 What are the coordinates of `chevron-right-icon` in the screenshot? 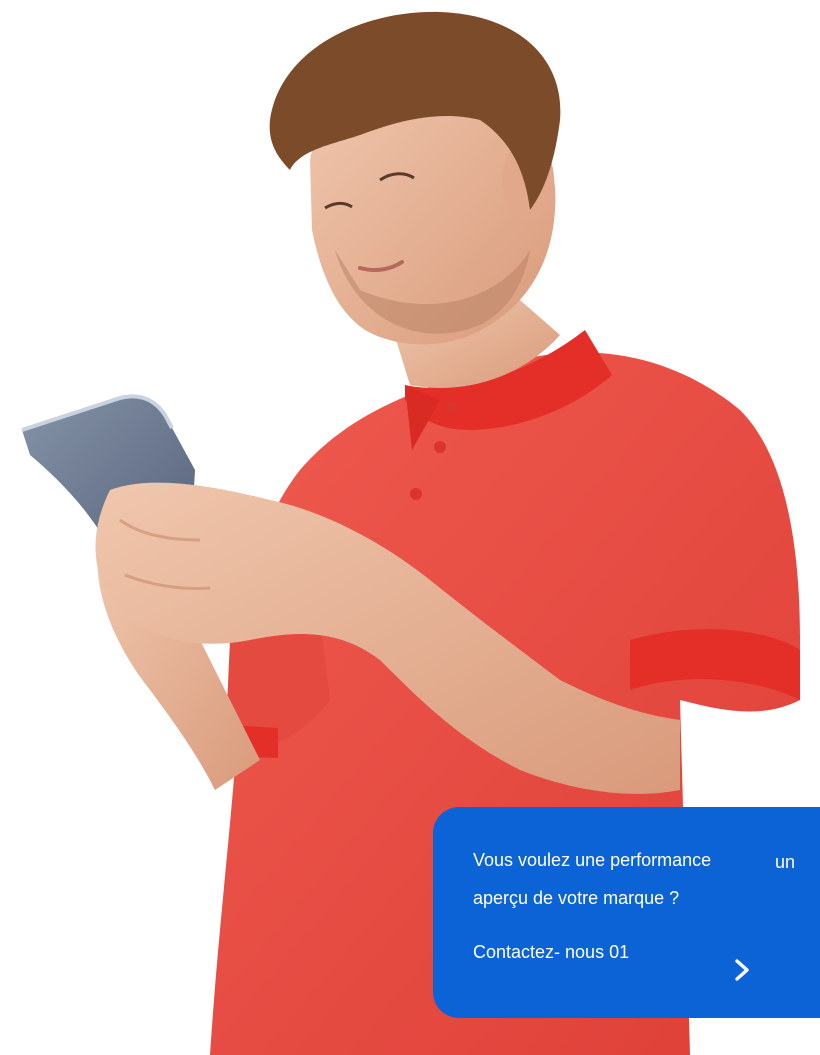 It's located at (742, 970).